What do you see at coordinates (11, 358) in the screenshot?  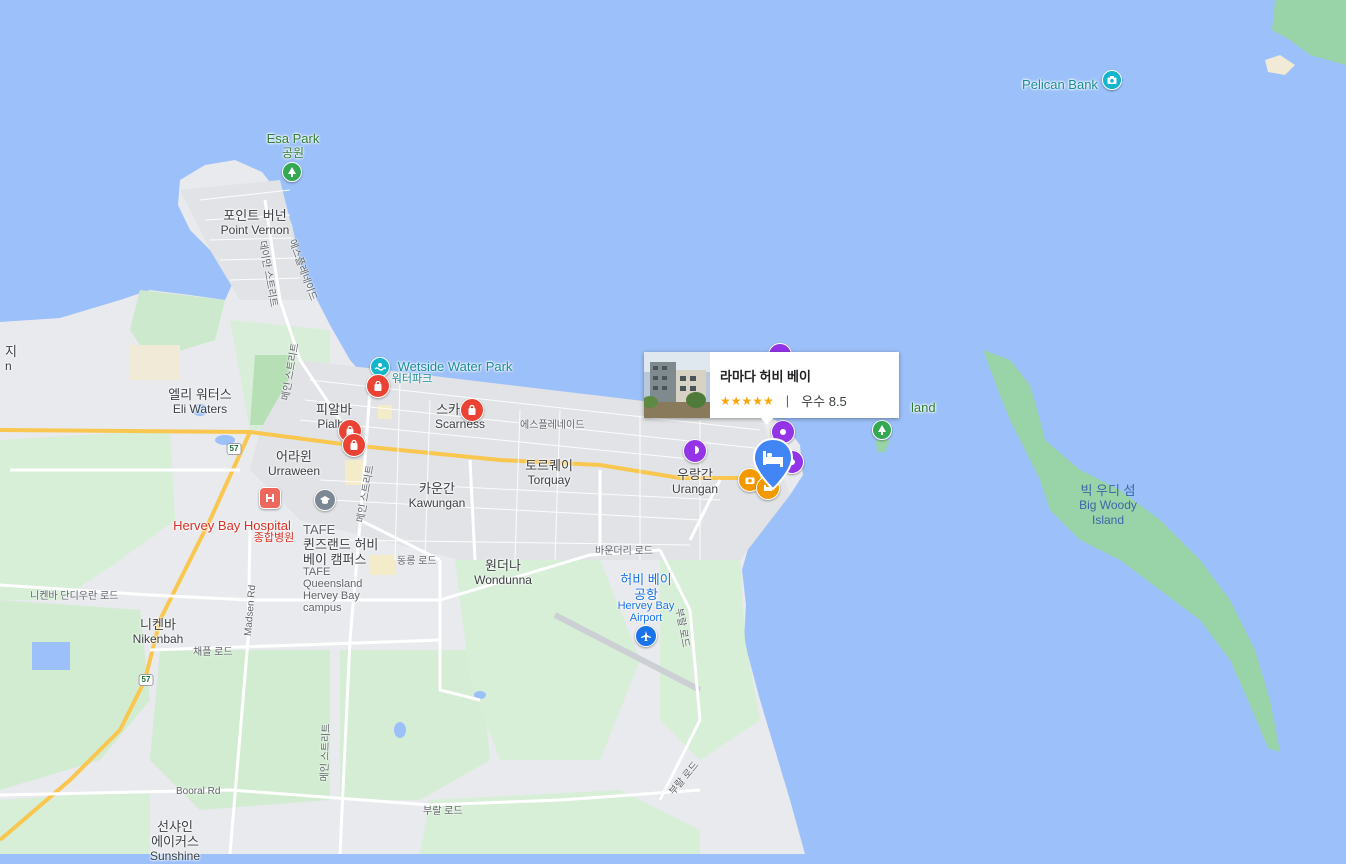 I see `edge-place-label: 지n` at bounding box center [11, 358].